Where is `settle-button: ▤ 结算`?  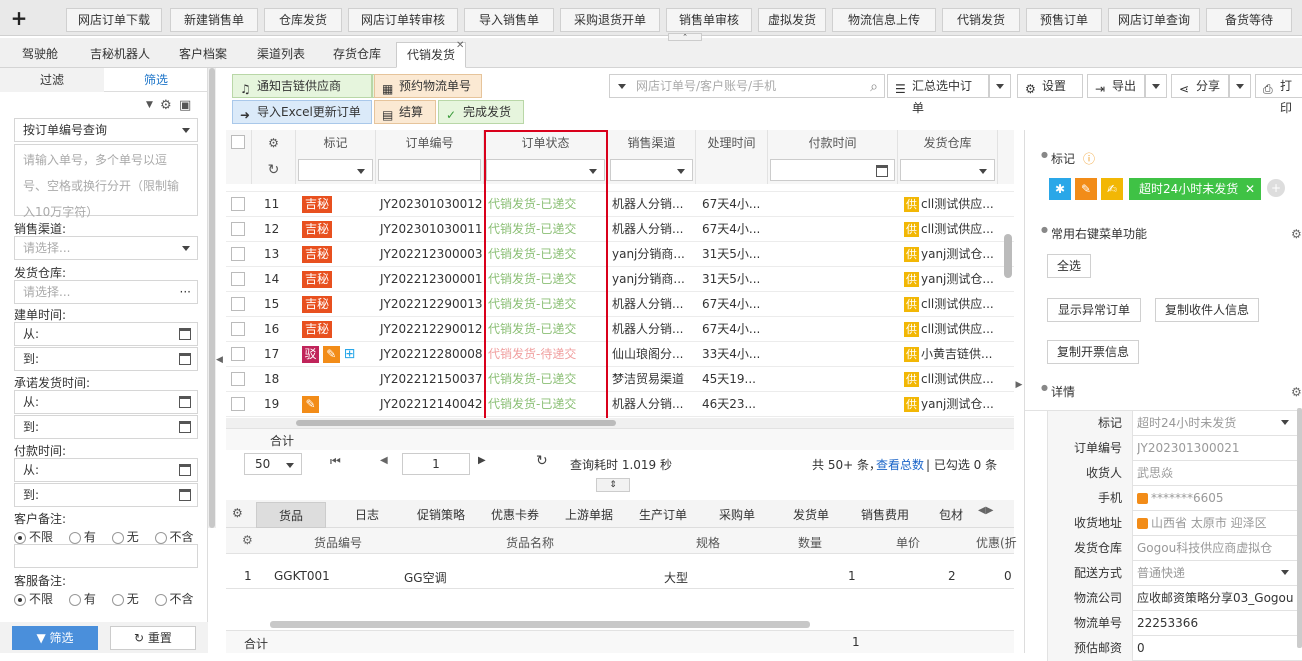 settle-button: ▤ 结算 is located at coordinates (405, 112).